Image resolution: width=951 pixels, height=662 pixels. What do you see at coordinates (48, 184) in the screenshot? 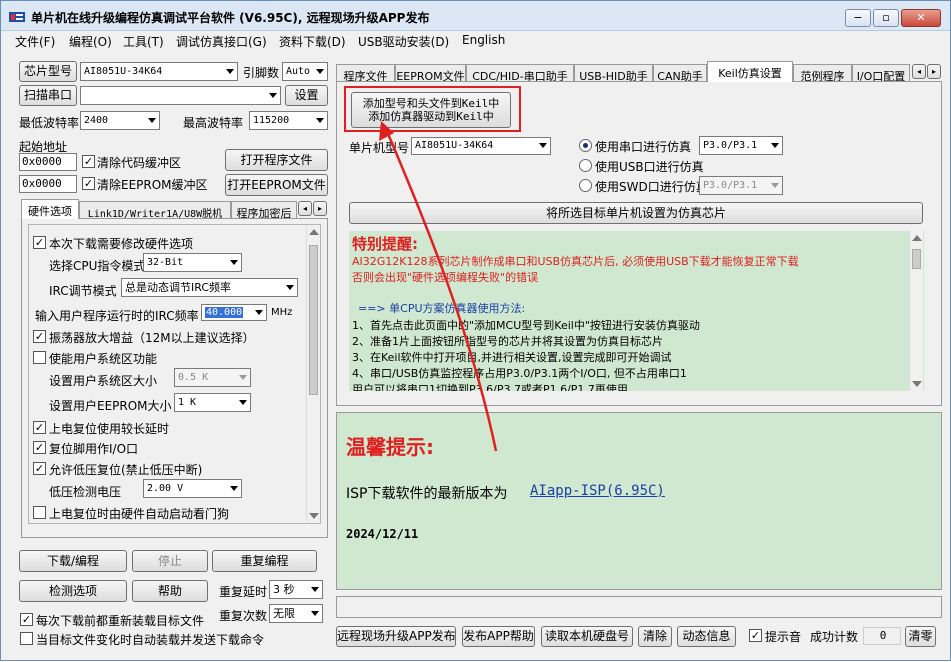
I see `eeprom-address-input: 0x0000` at bounding box center [48, 184].